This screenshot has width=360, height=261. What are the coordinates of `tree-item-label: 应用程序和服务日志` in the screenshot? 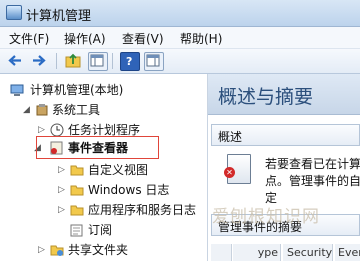 It's located at (142, 210).